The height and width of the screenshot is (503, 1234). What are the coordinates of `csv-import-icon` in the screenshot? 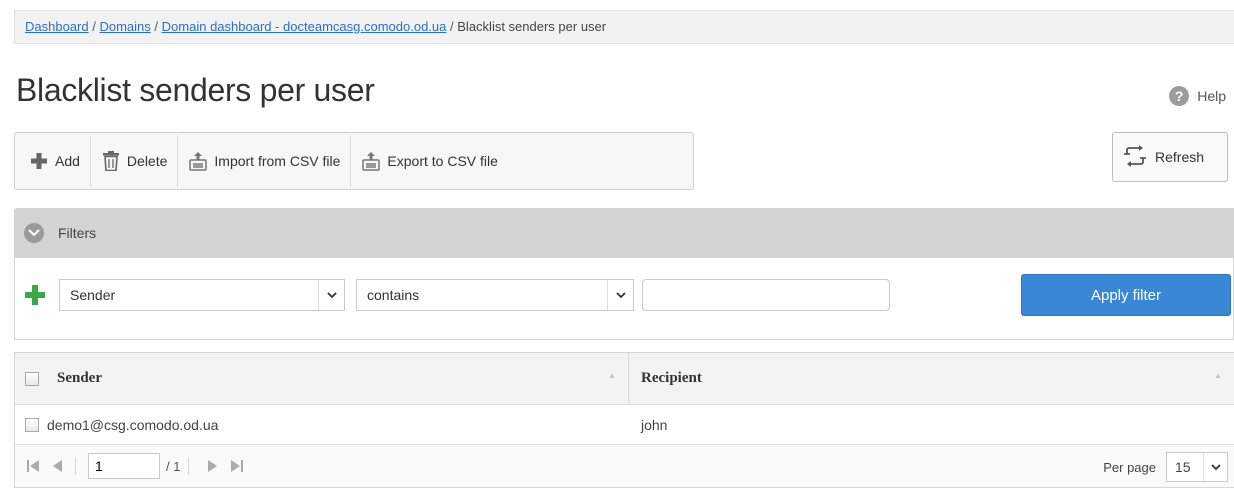 It's located at (198, 161).